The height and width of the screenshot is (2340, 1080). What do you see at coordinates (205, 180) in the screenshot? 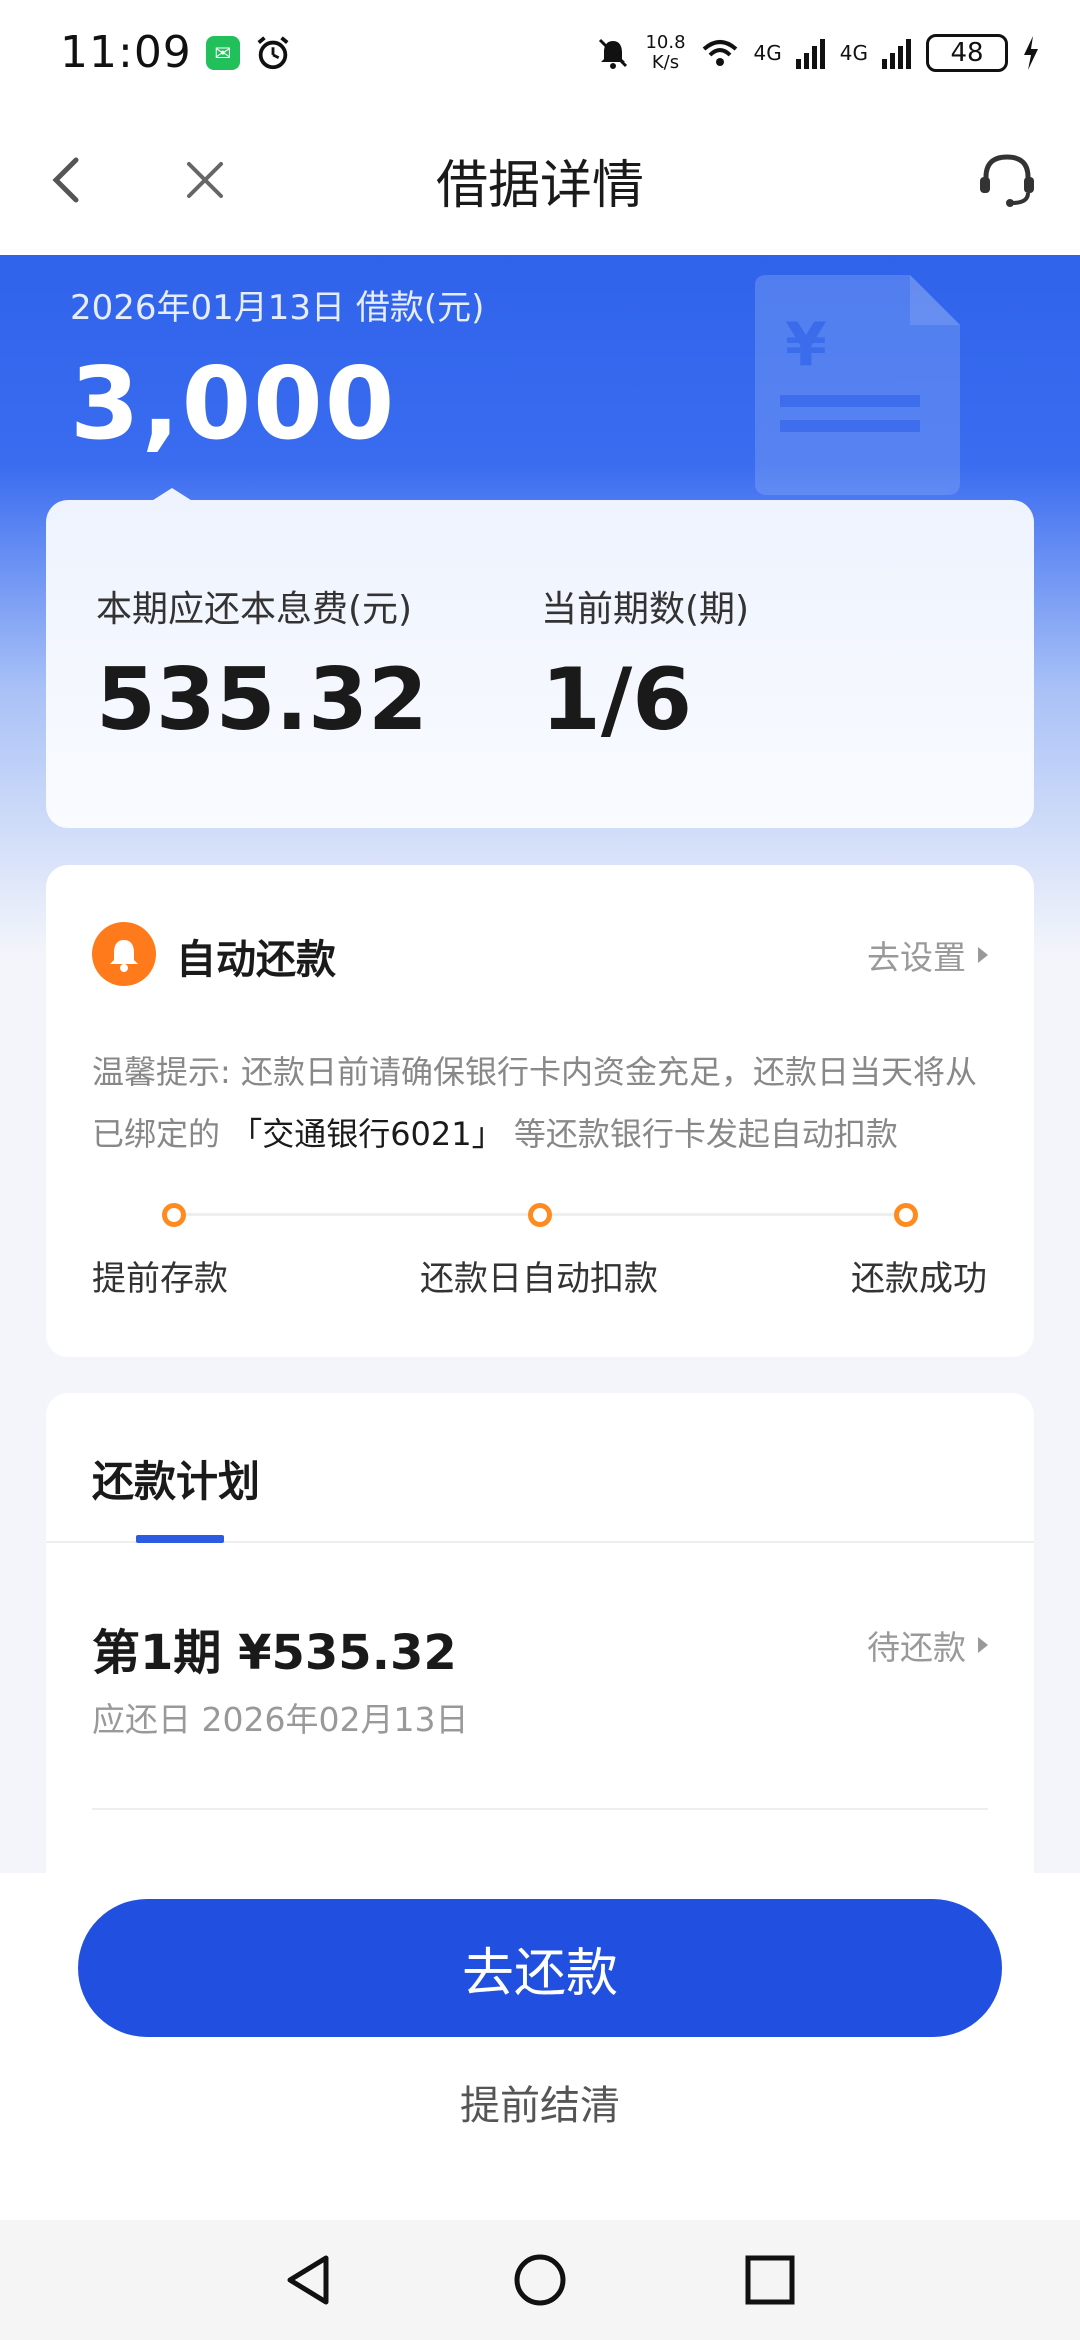
I see `close-icon` at bounding box center [205, 180].